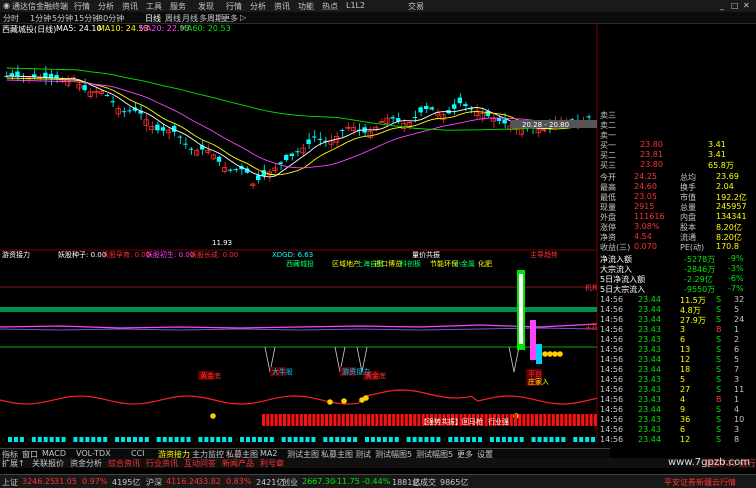 Image resolution: width=756 pixels, height=488 pixels. I want to click on period-1min: 1分钟, so click(40, 18).